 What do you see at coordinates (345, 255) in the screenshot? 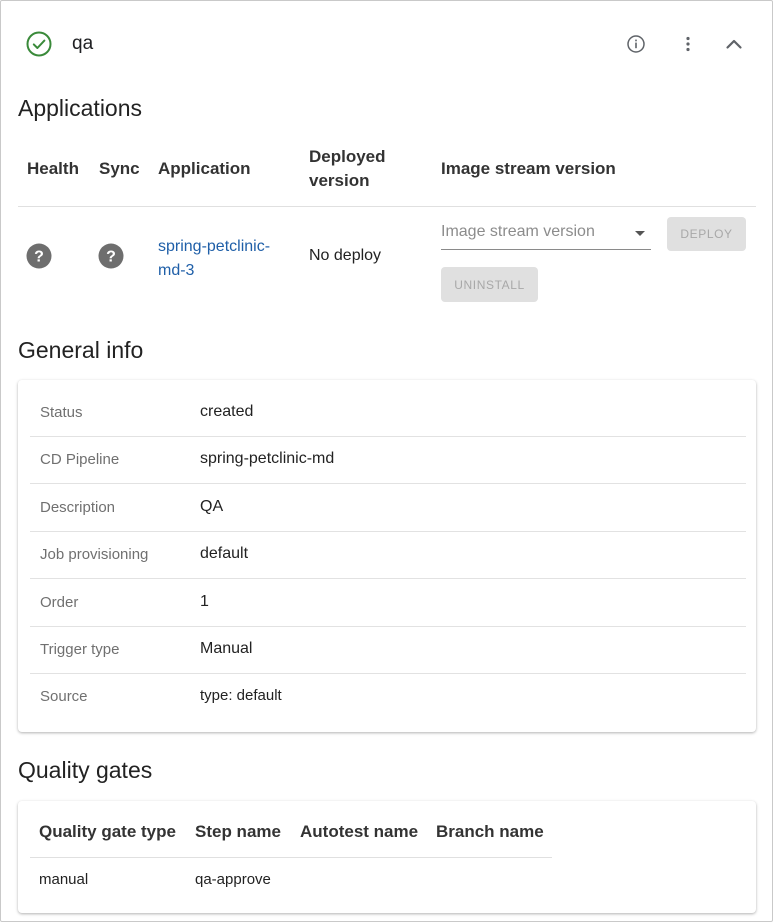
I see `deployed-version-value: No deploy` at bounding box center [345, 255].